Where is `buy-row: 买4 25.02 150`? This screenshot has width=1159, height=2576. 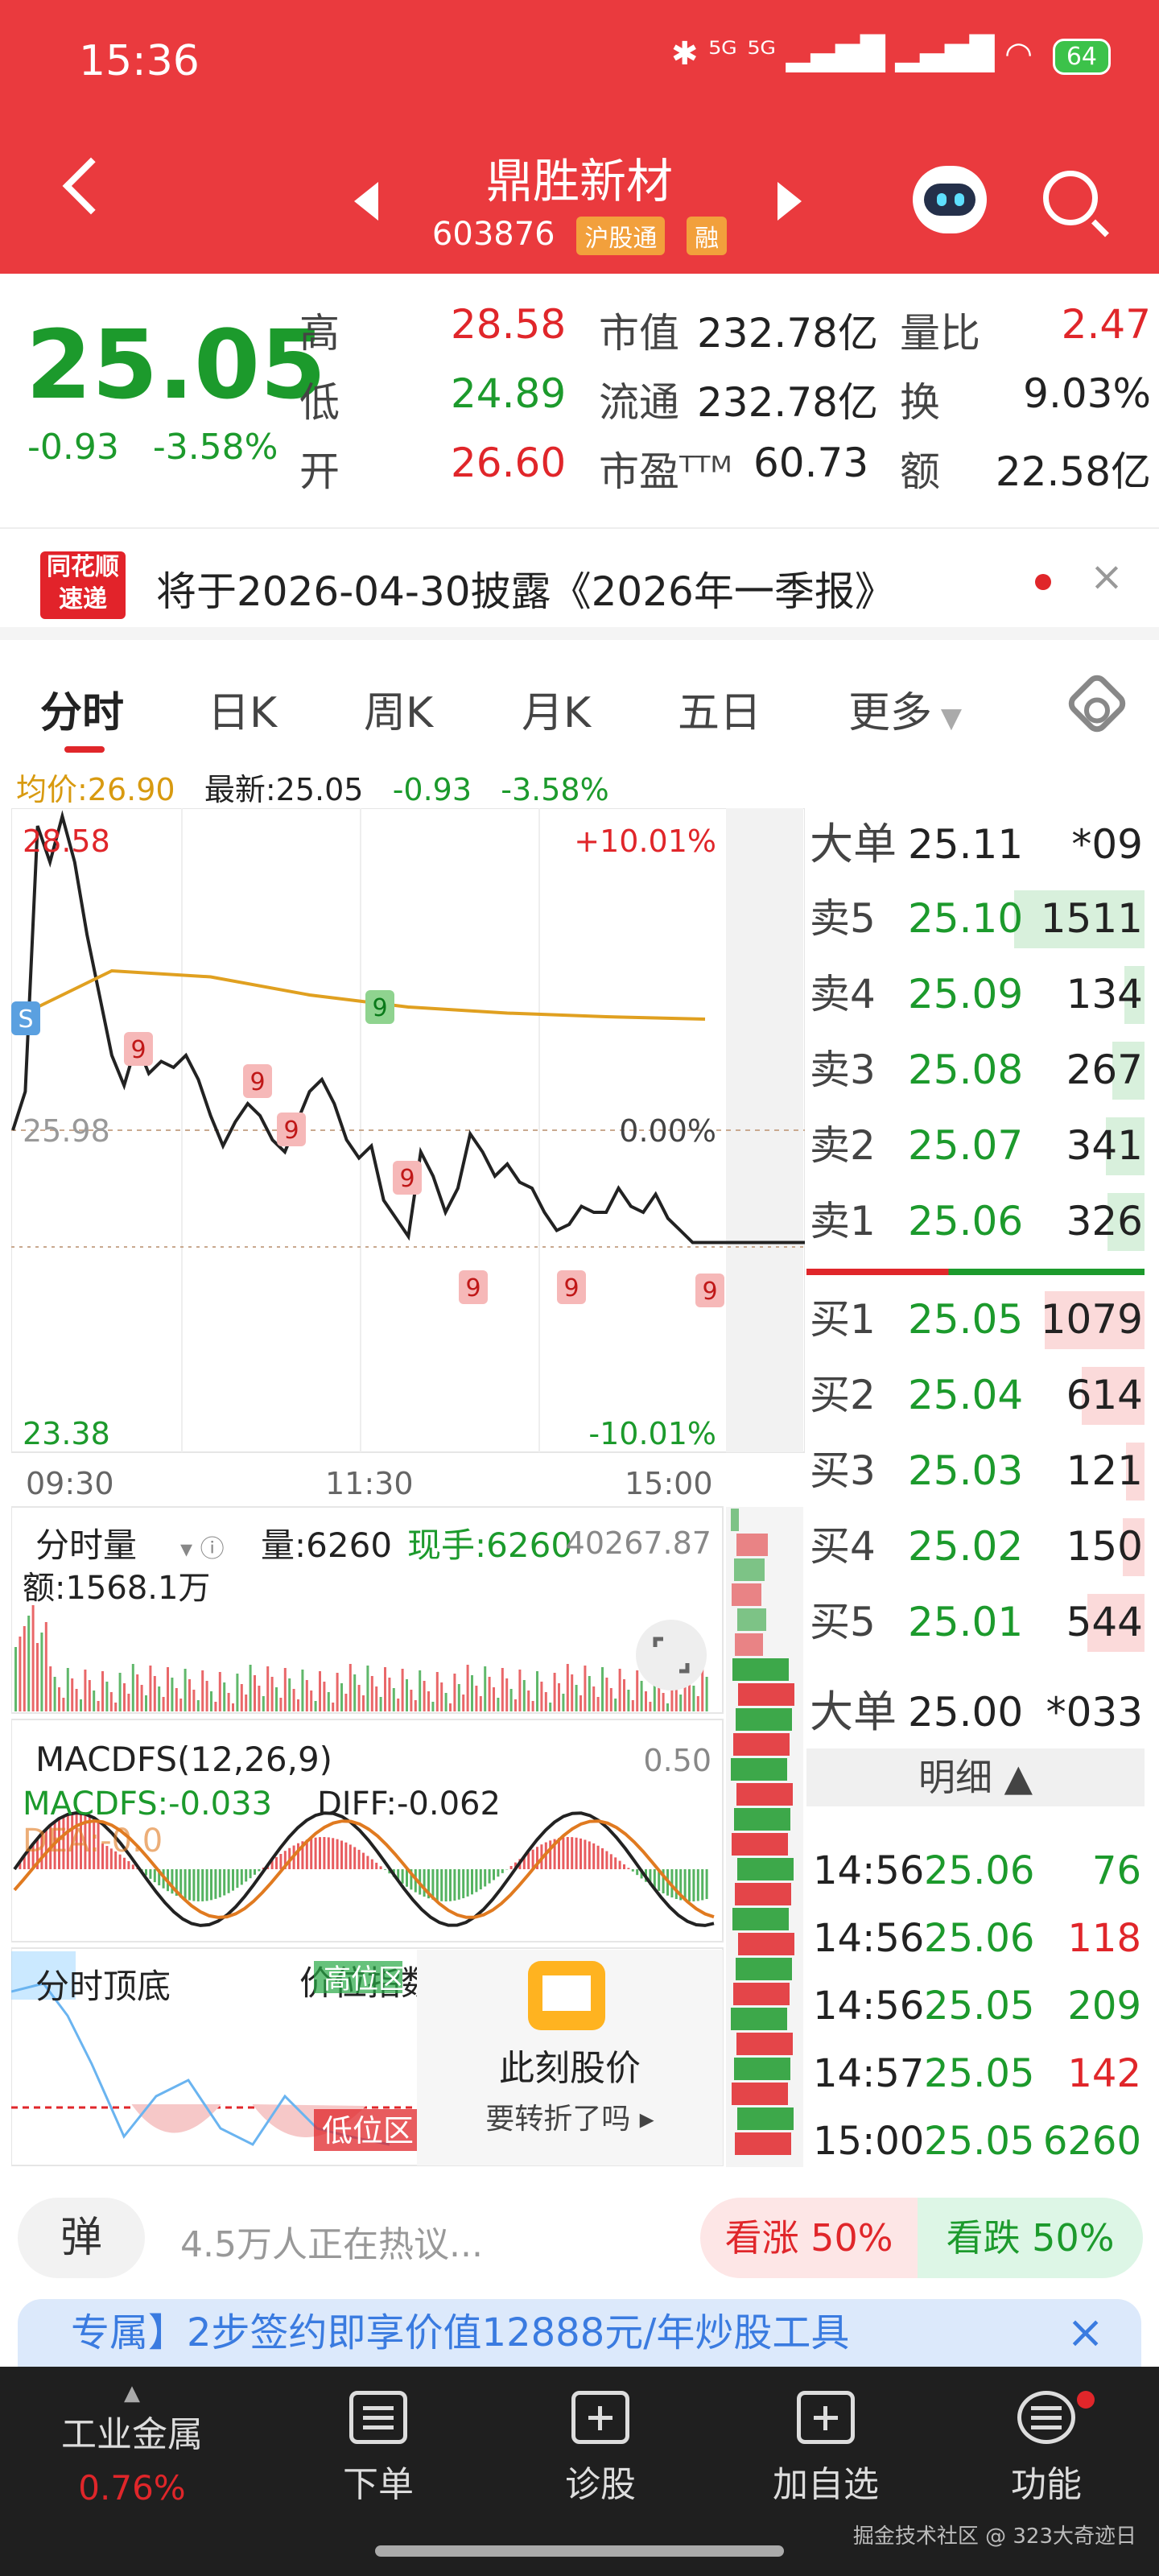 buy-row: 买4 25.02 150 is located at coordinates (975, 1546).